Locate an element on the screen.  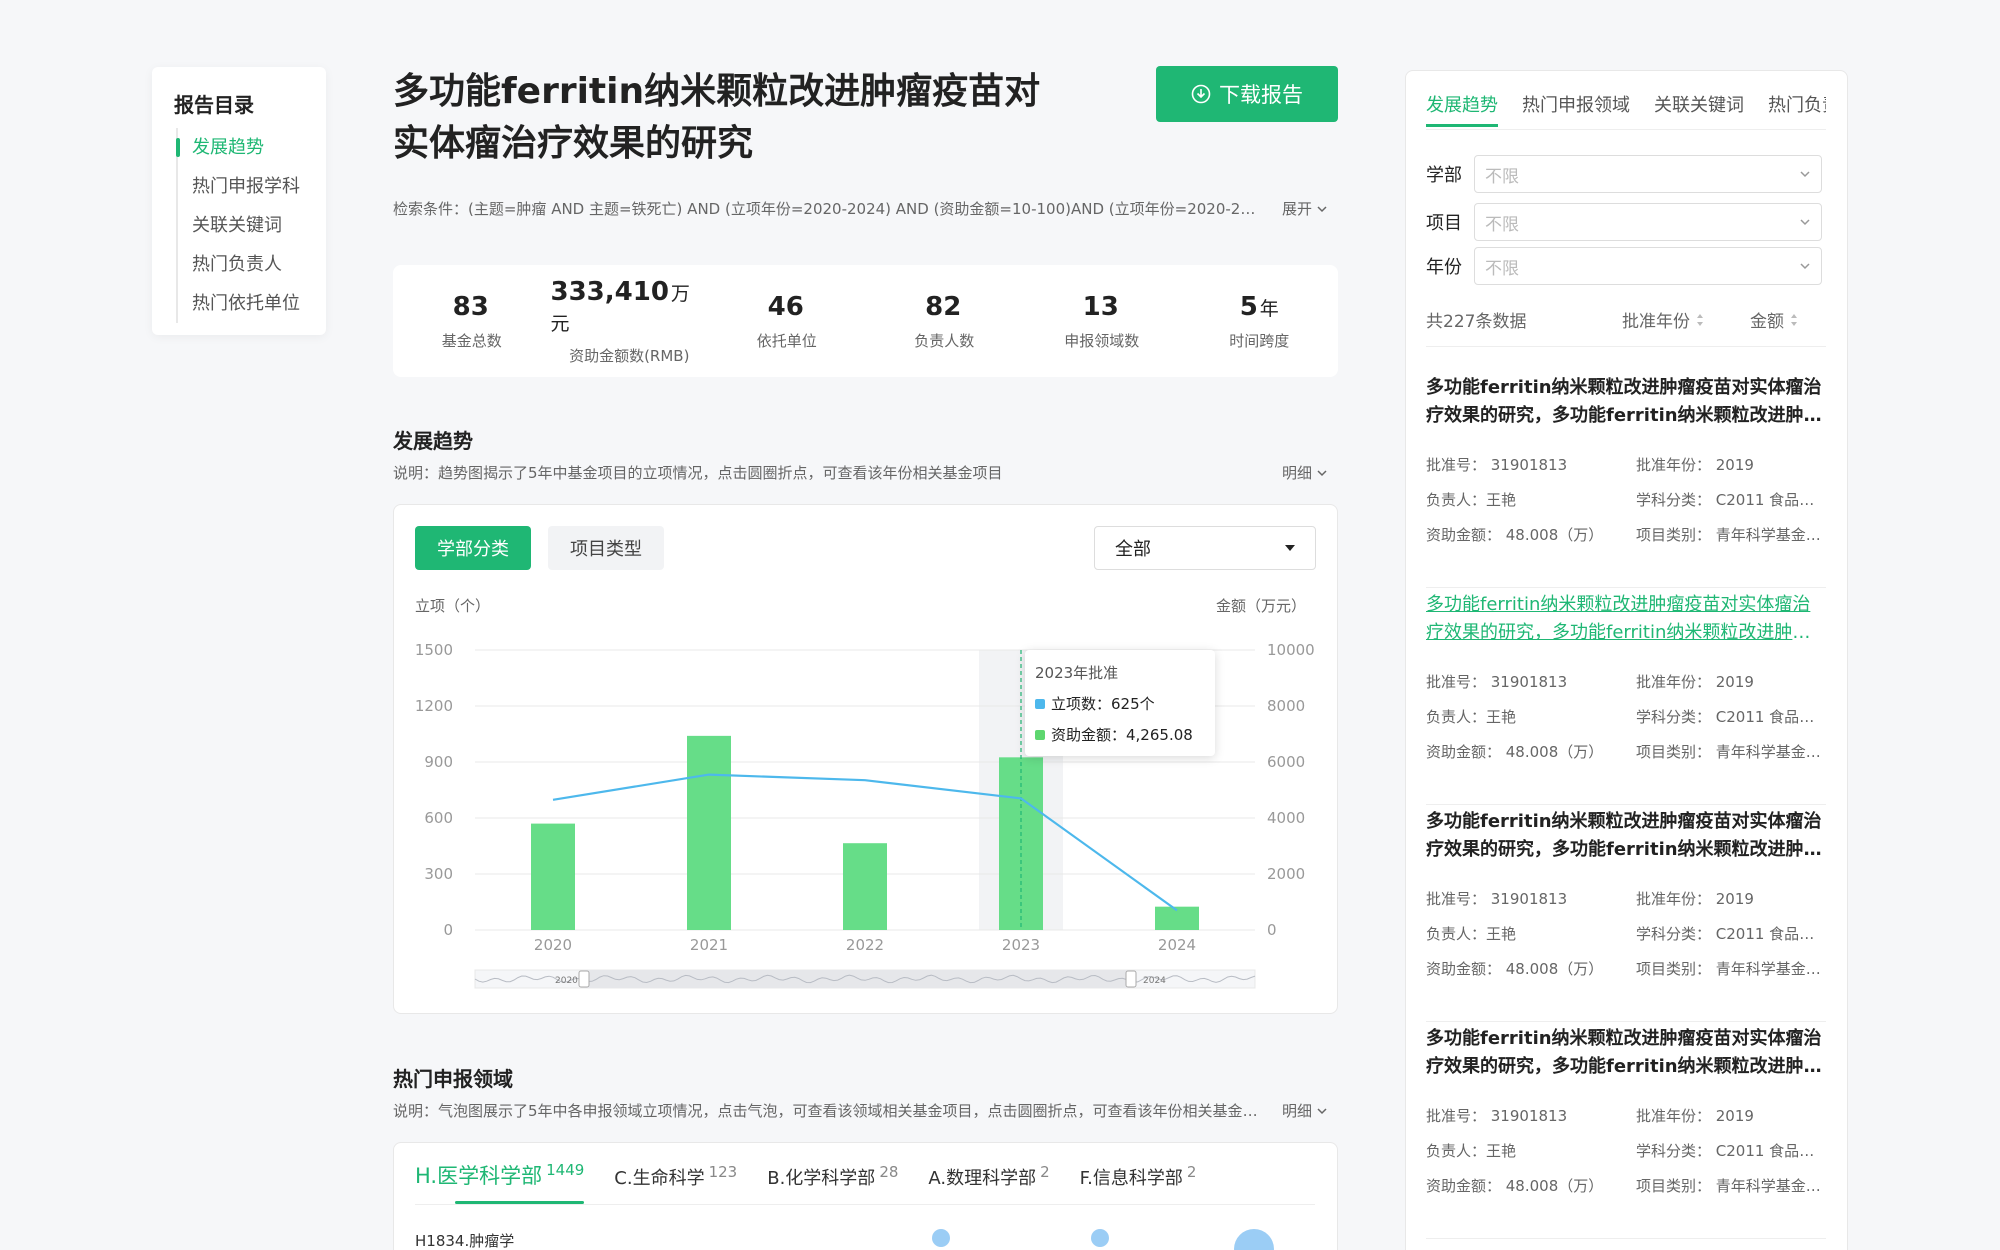
toc-item-leaders: 热门负责人 is located at coordinates (252, 264).